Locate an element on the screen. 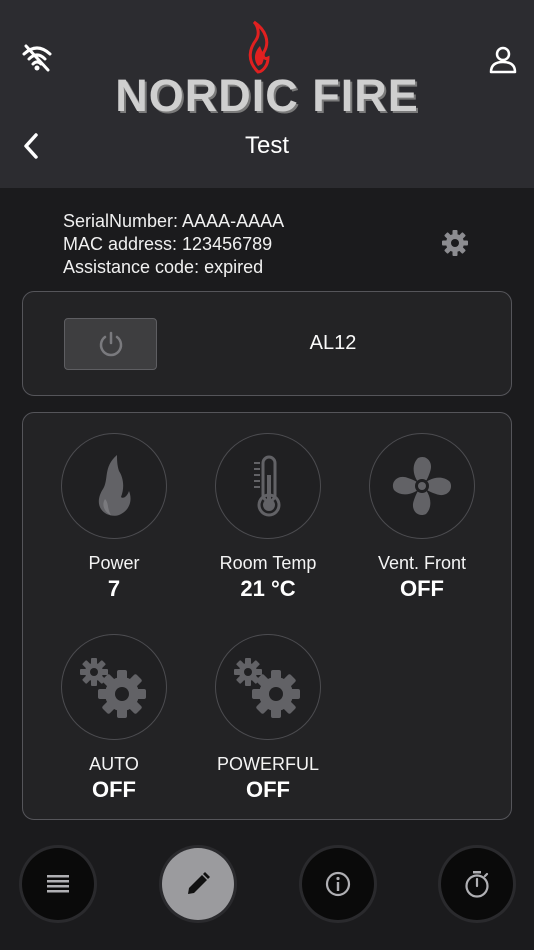  thermometer-icon is located at coordinates (267, 486).